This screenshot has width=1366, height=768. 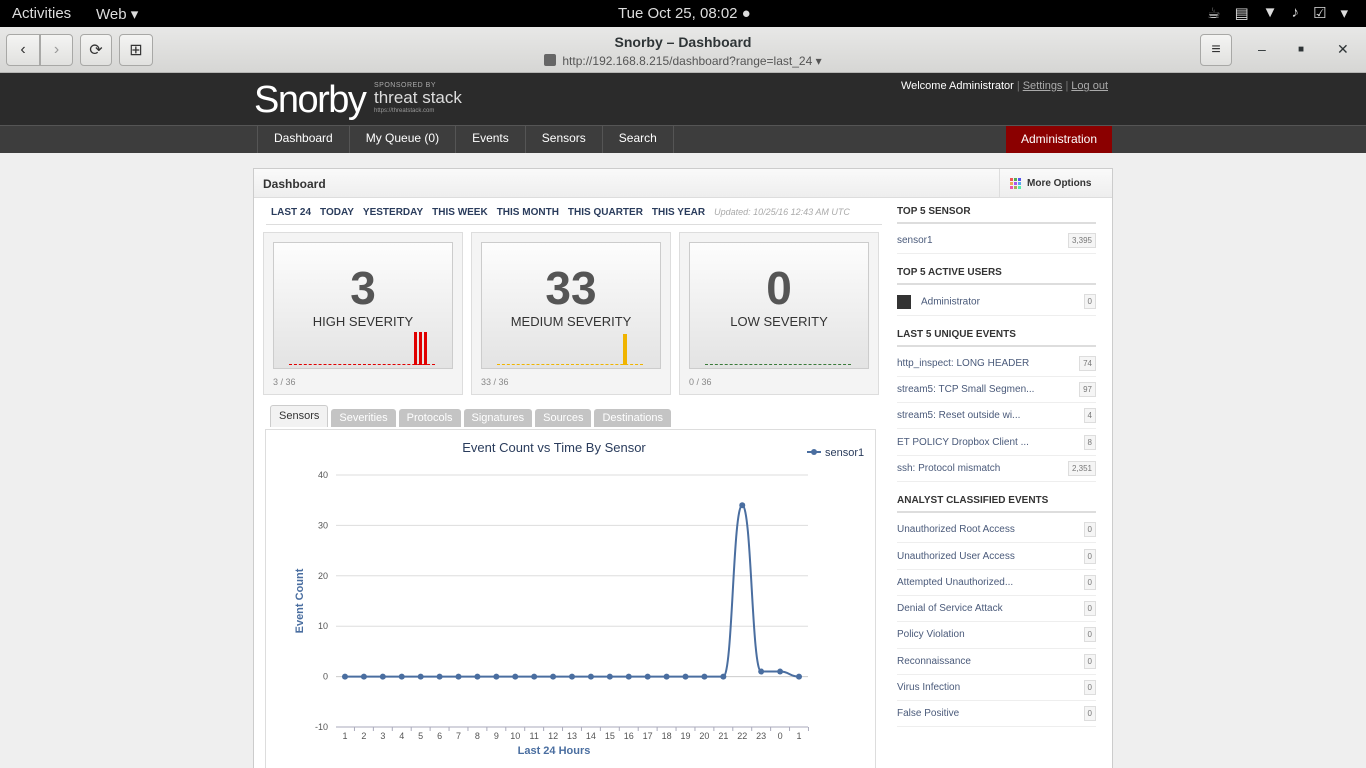 I want to click on volume-icon: ♪, so click(x=1296, y=13).